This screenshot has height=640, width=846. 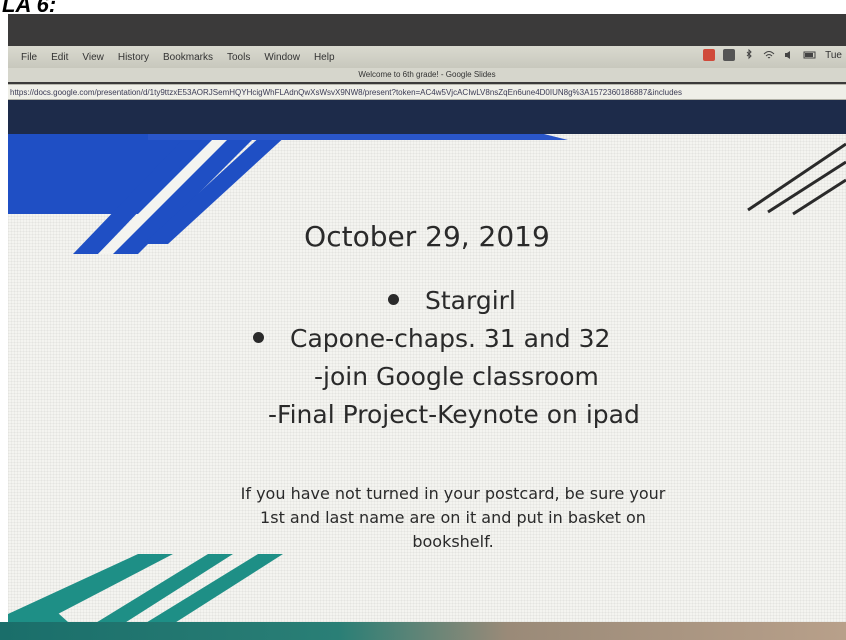 I want to click on status-area: Tue, so click(x=772, y=54).